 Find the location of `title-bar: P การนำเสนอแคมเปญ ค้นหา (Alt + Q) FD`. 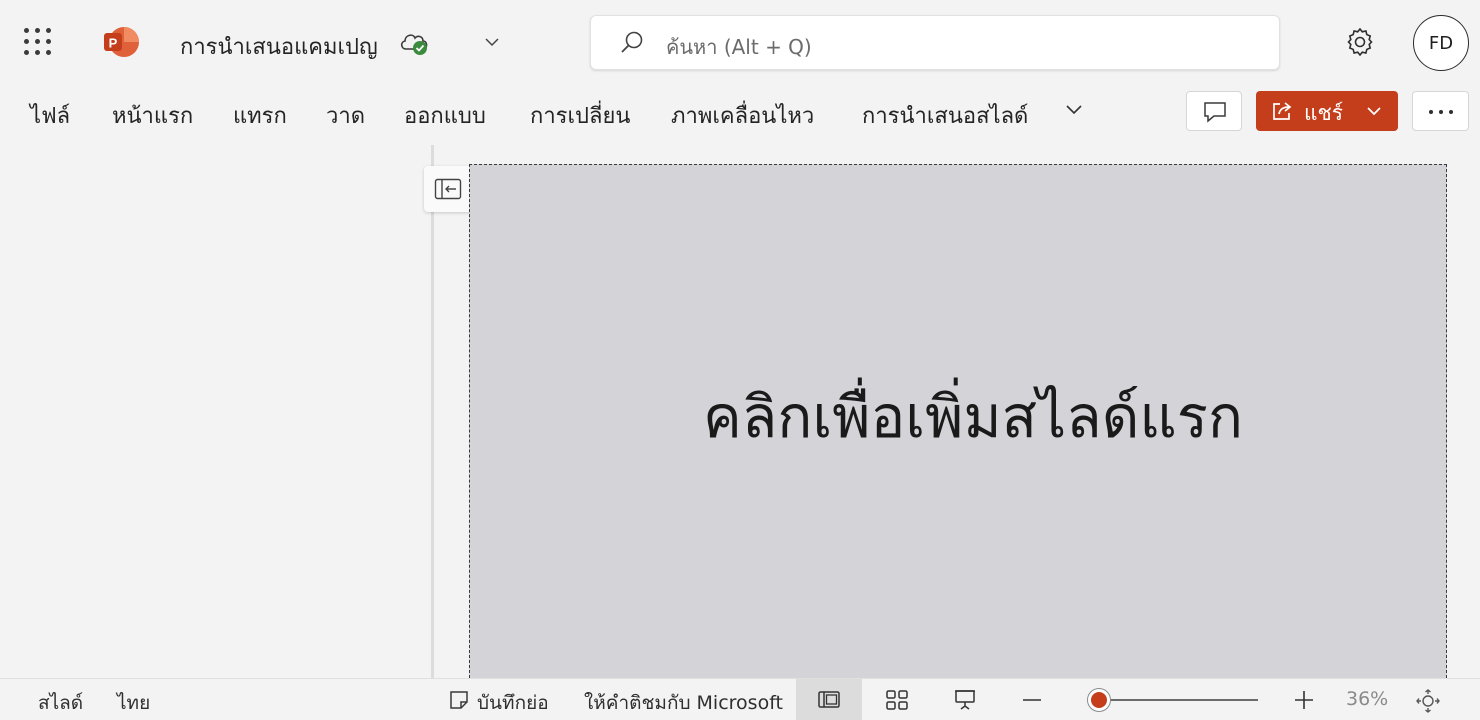

title-bar: P การนำเสนอแคมเปญ ค้นหา (Alt + Q) FD is located at coordinates (740, 42).